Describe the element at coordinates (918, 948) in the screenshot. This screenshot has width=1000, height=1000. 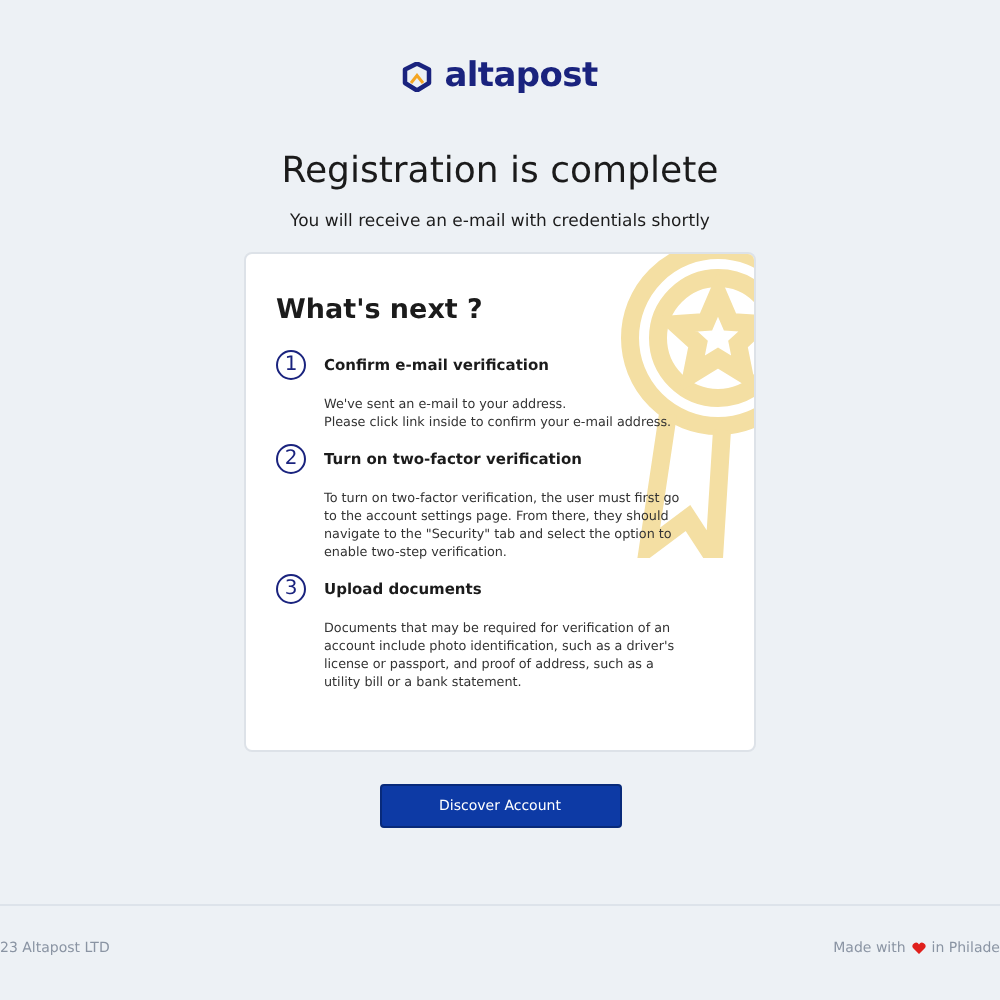
I see `heart-icon` at that location.